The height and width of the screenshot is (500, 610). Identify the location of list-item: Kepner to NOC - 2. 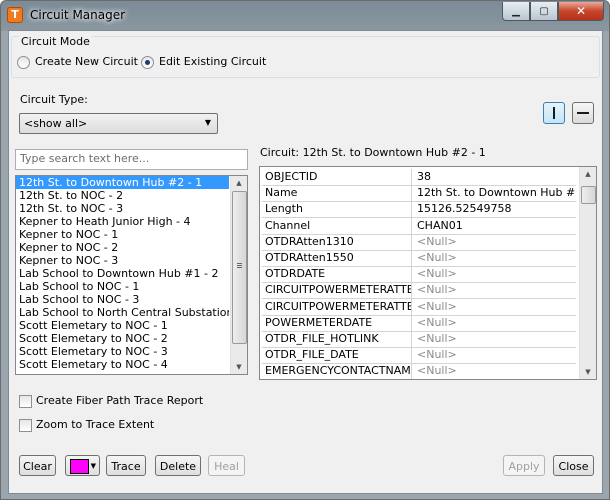
(122, 247).